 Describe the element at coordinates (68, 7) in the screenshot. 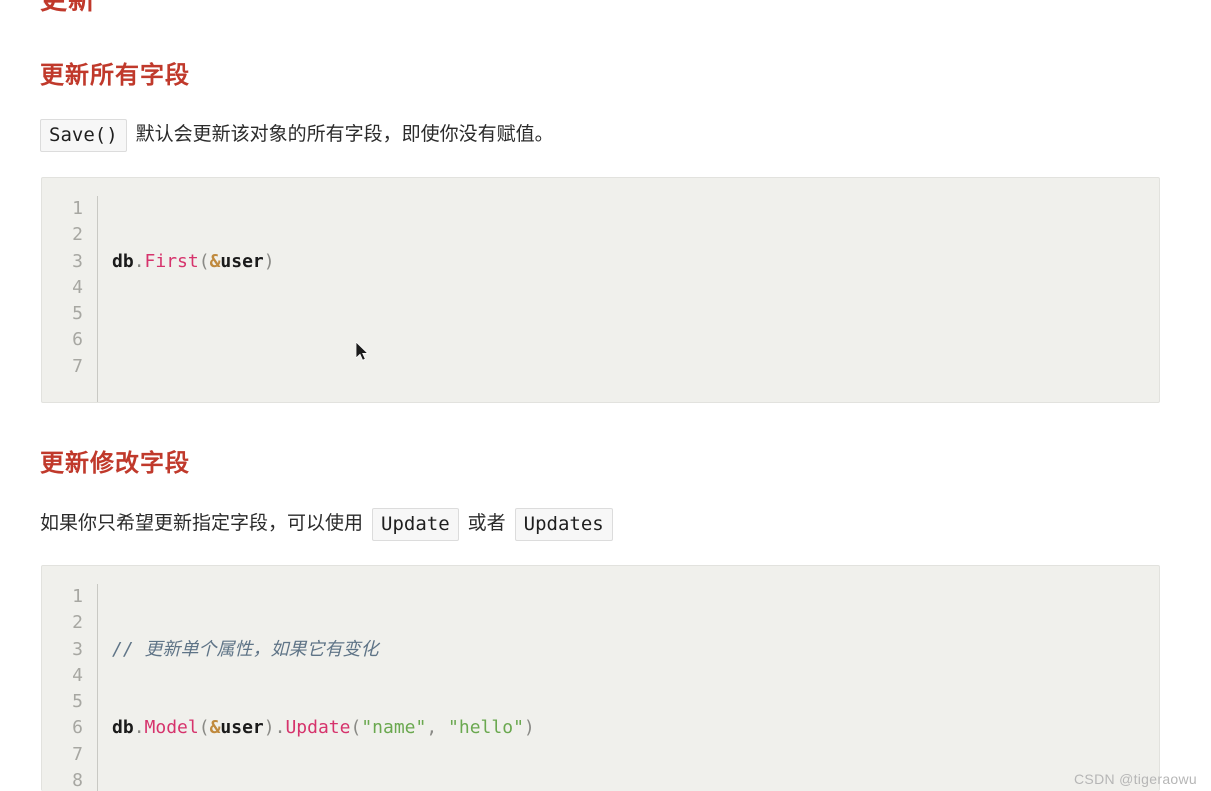

I see `page-heading-partial: 更新` at that location.